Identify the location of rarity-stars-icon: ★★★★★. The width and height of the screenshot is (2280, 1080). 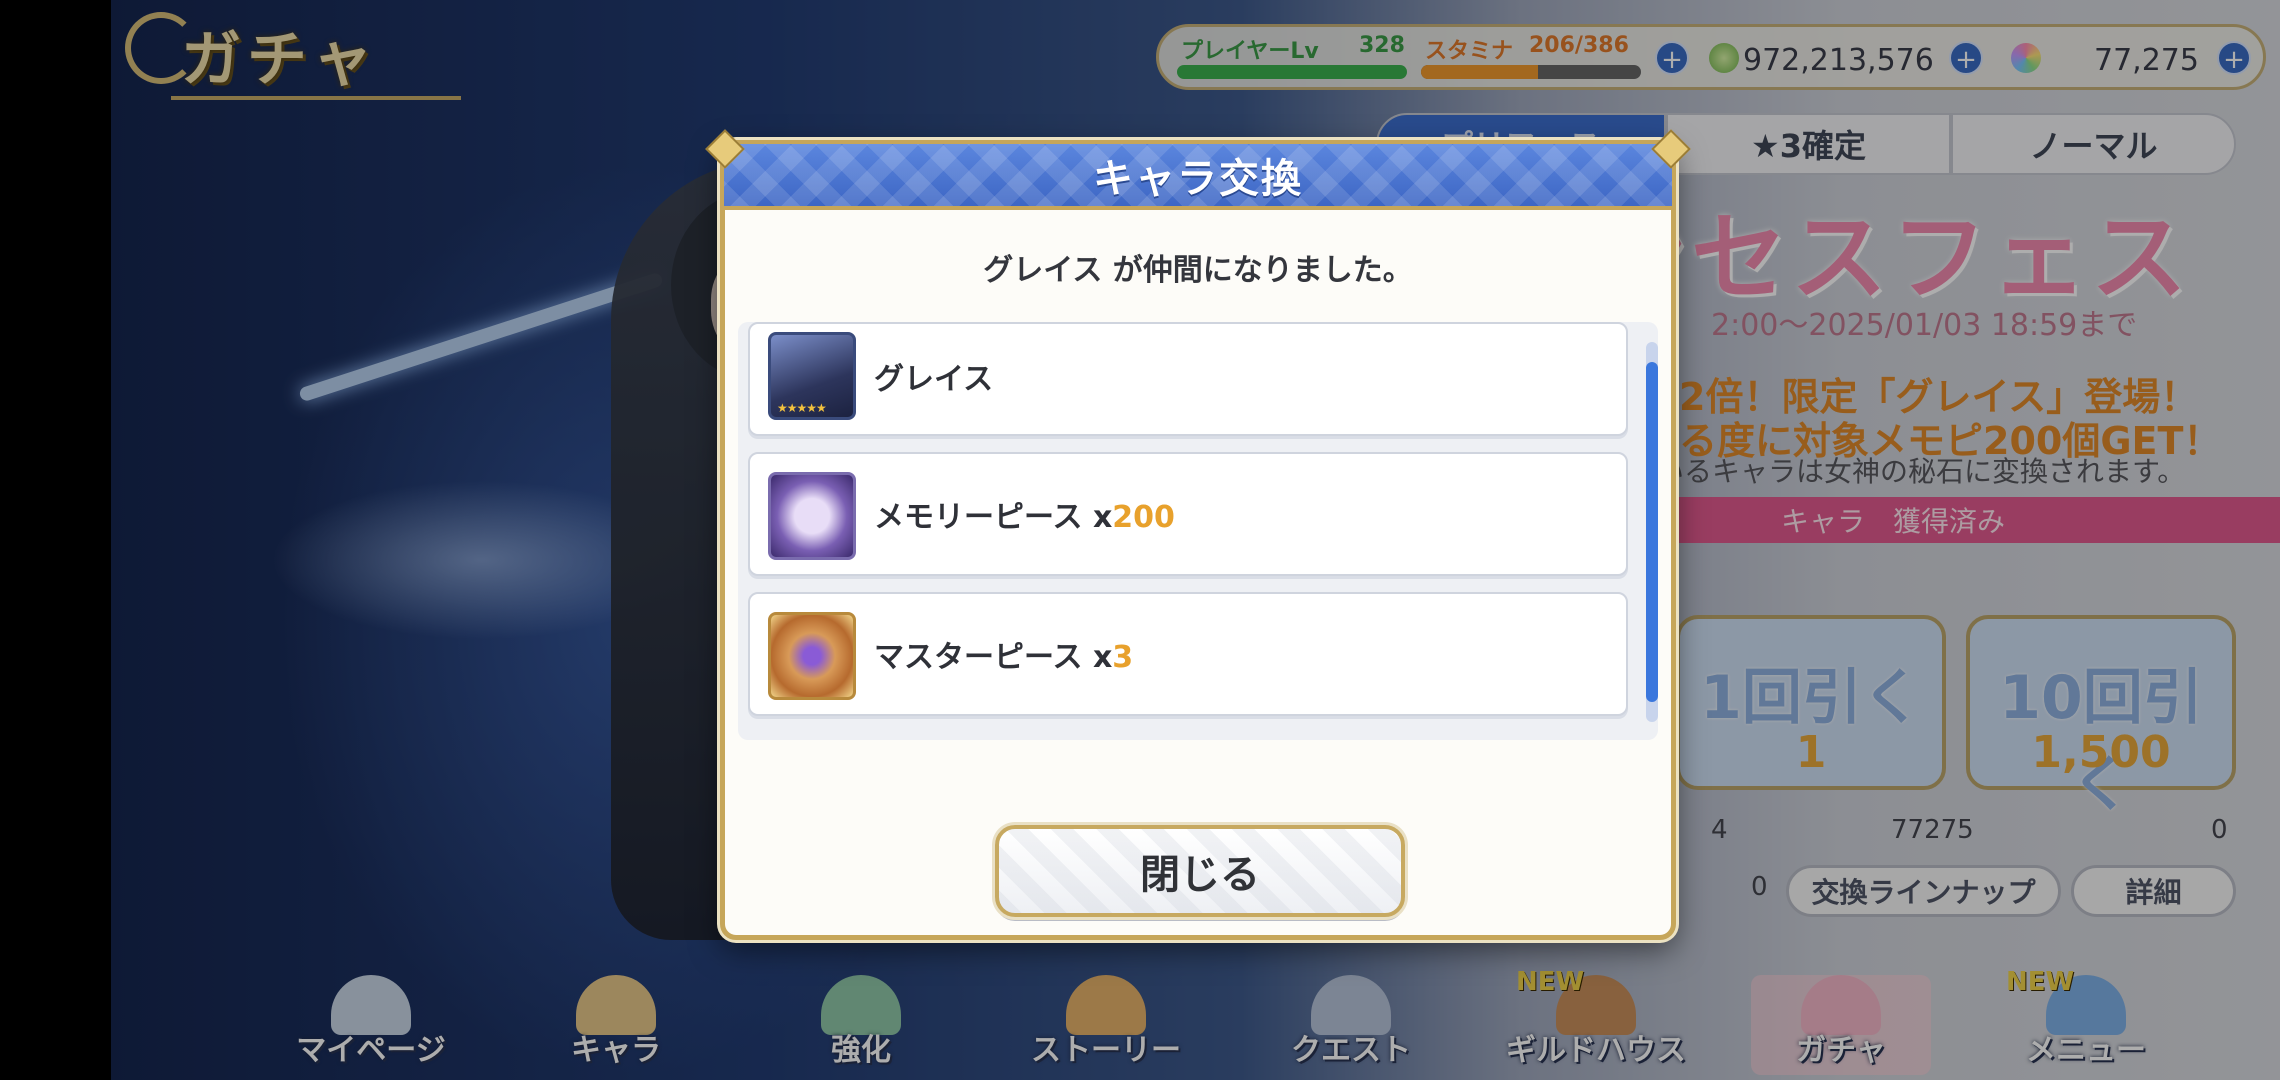
(802, 408).